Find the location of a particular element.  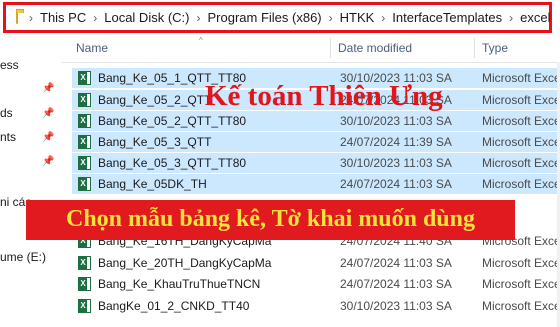

file-name: Bang_Ke_05_2_QTT is located at coordinates (155, 100).